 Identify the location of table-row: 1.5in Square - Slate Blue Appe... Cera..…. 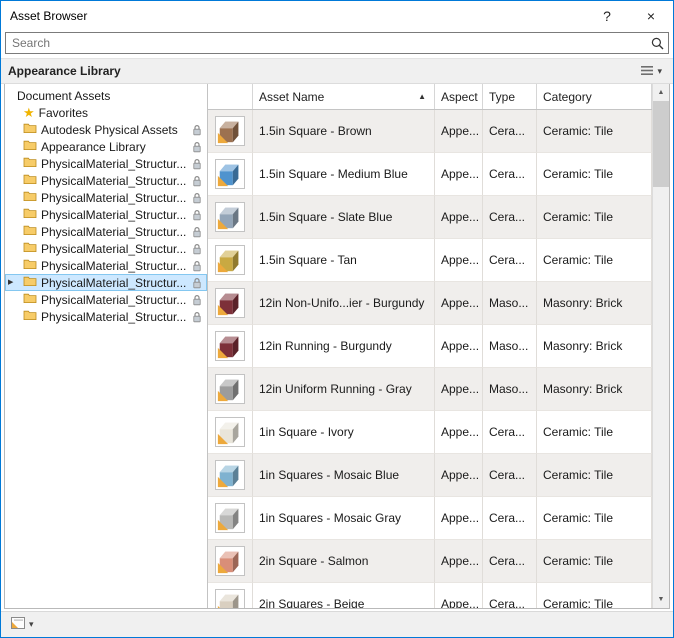
(430, 217).